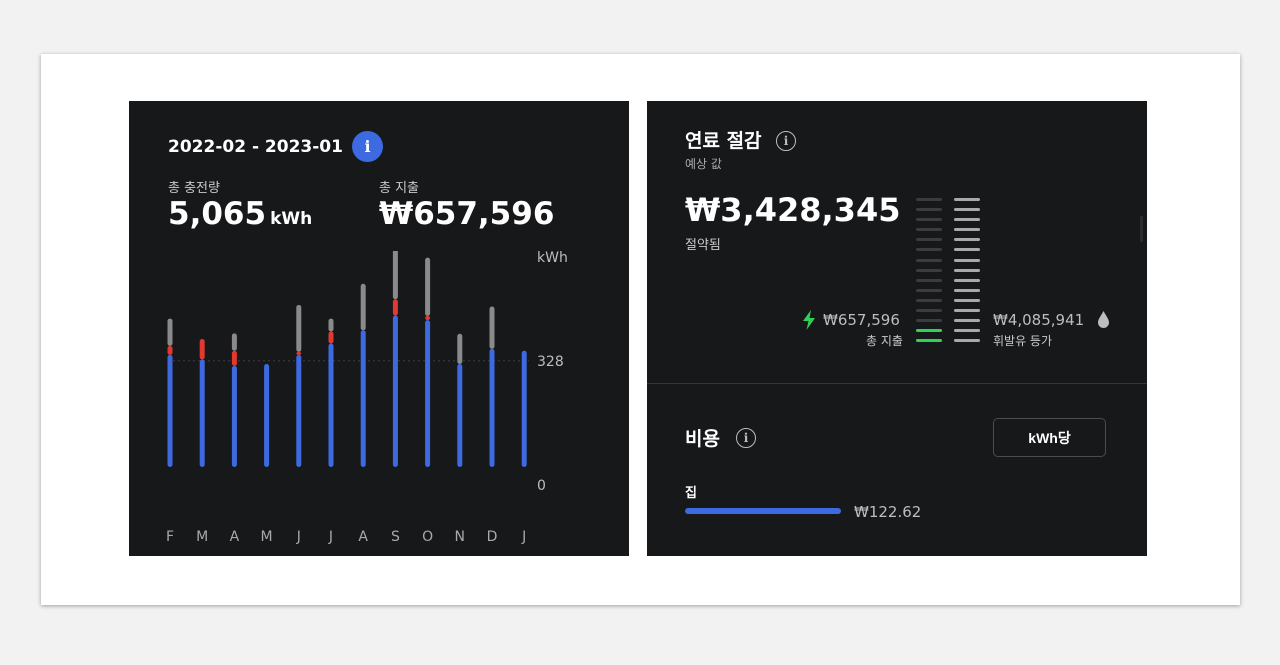  What do you see at coordinates (363, 537) in the screenshot?
I see `x-tick-label: A` at bounding box center [363, 537].